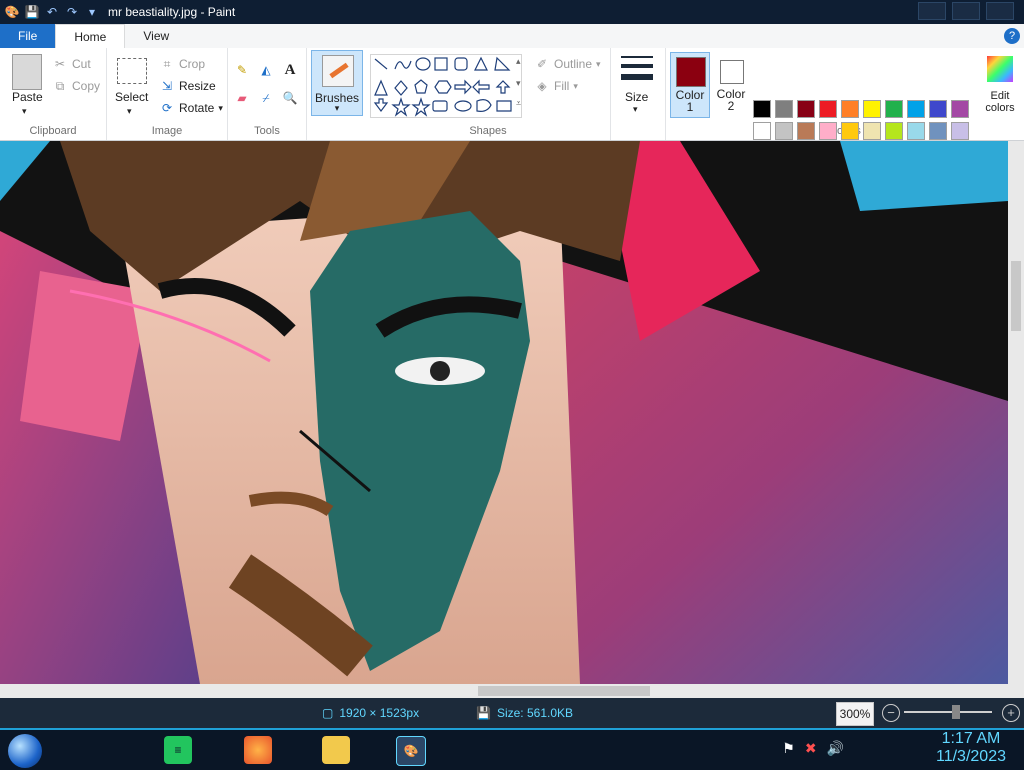 The width and height of the screenshot is (1024, 770). I want to click on help-icon: ?, so click(1012, 36).